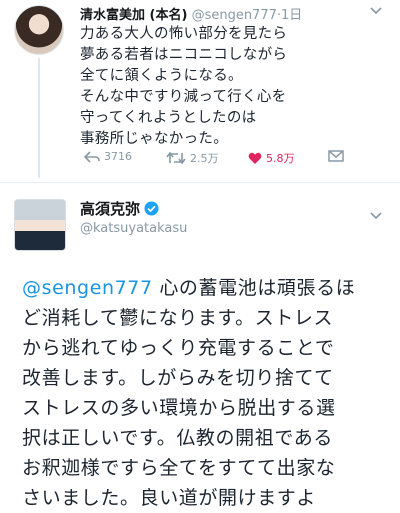  Describe the element at coordinates (179, 468) in the screenshot. I see `tweet-text-line: お釈迦様ですら全てをすてて出家な` at that location.